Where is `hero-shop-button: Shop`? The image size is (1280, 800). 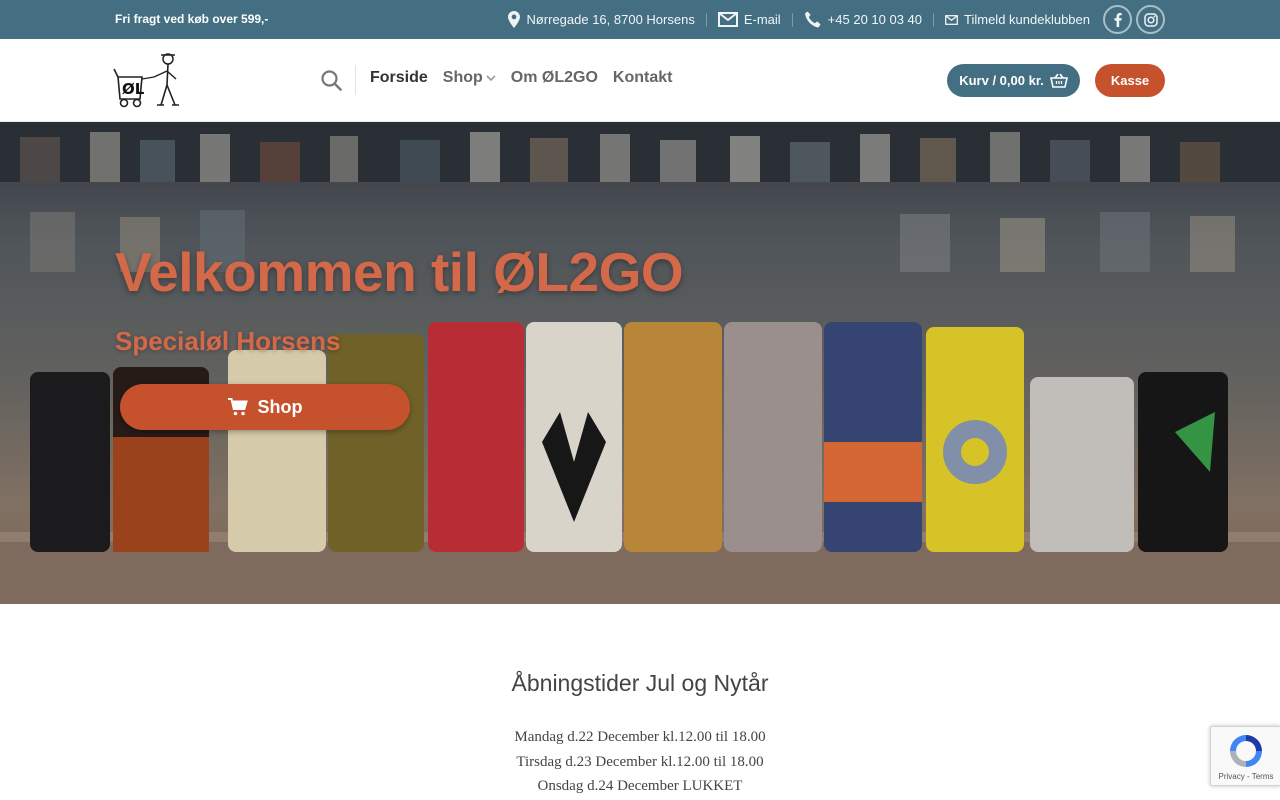
hero-shop-button: Shop is located at coordinates (265, 407).